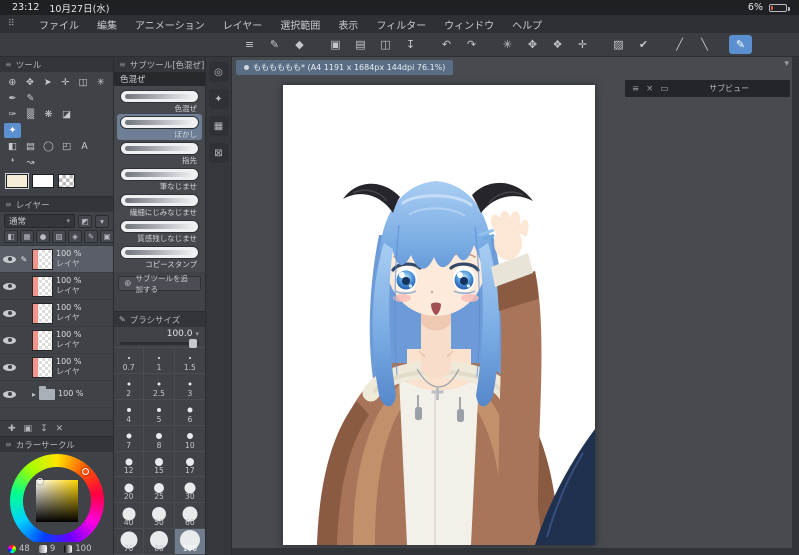 The width and height of the screenshot is (799, 555). I want to click on line-correction-tool: ↝, so click(30, 162).